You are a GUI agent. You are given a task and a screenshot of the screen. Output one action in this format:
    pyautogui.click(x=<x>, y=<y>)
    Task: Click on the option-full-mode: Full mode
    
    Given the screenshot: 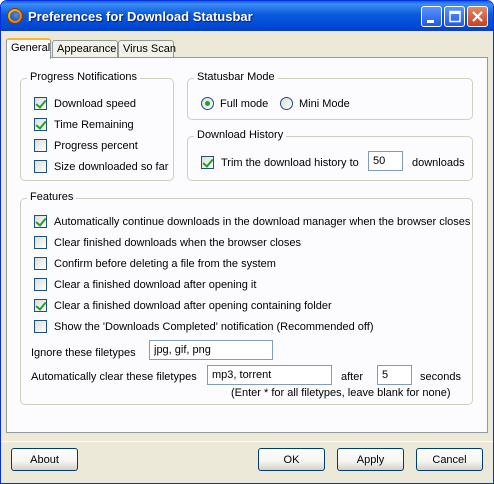 What is the action you would take?
    pyautogui.click(x=234, y=103)
    